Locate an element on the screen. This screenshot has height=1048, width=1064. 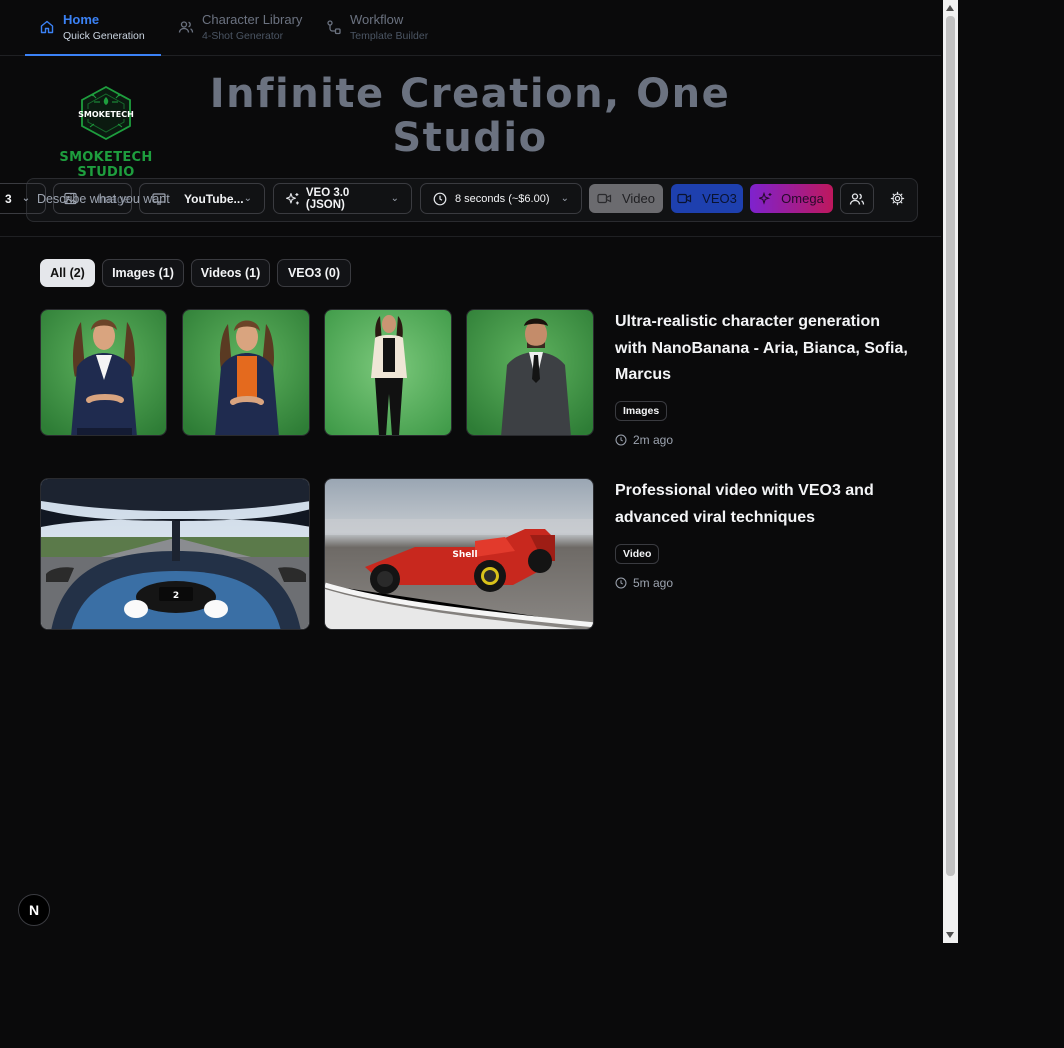
gallery-item-time: 5m ago is located at coordinates (644, 583).